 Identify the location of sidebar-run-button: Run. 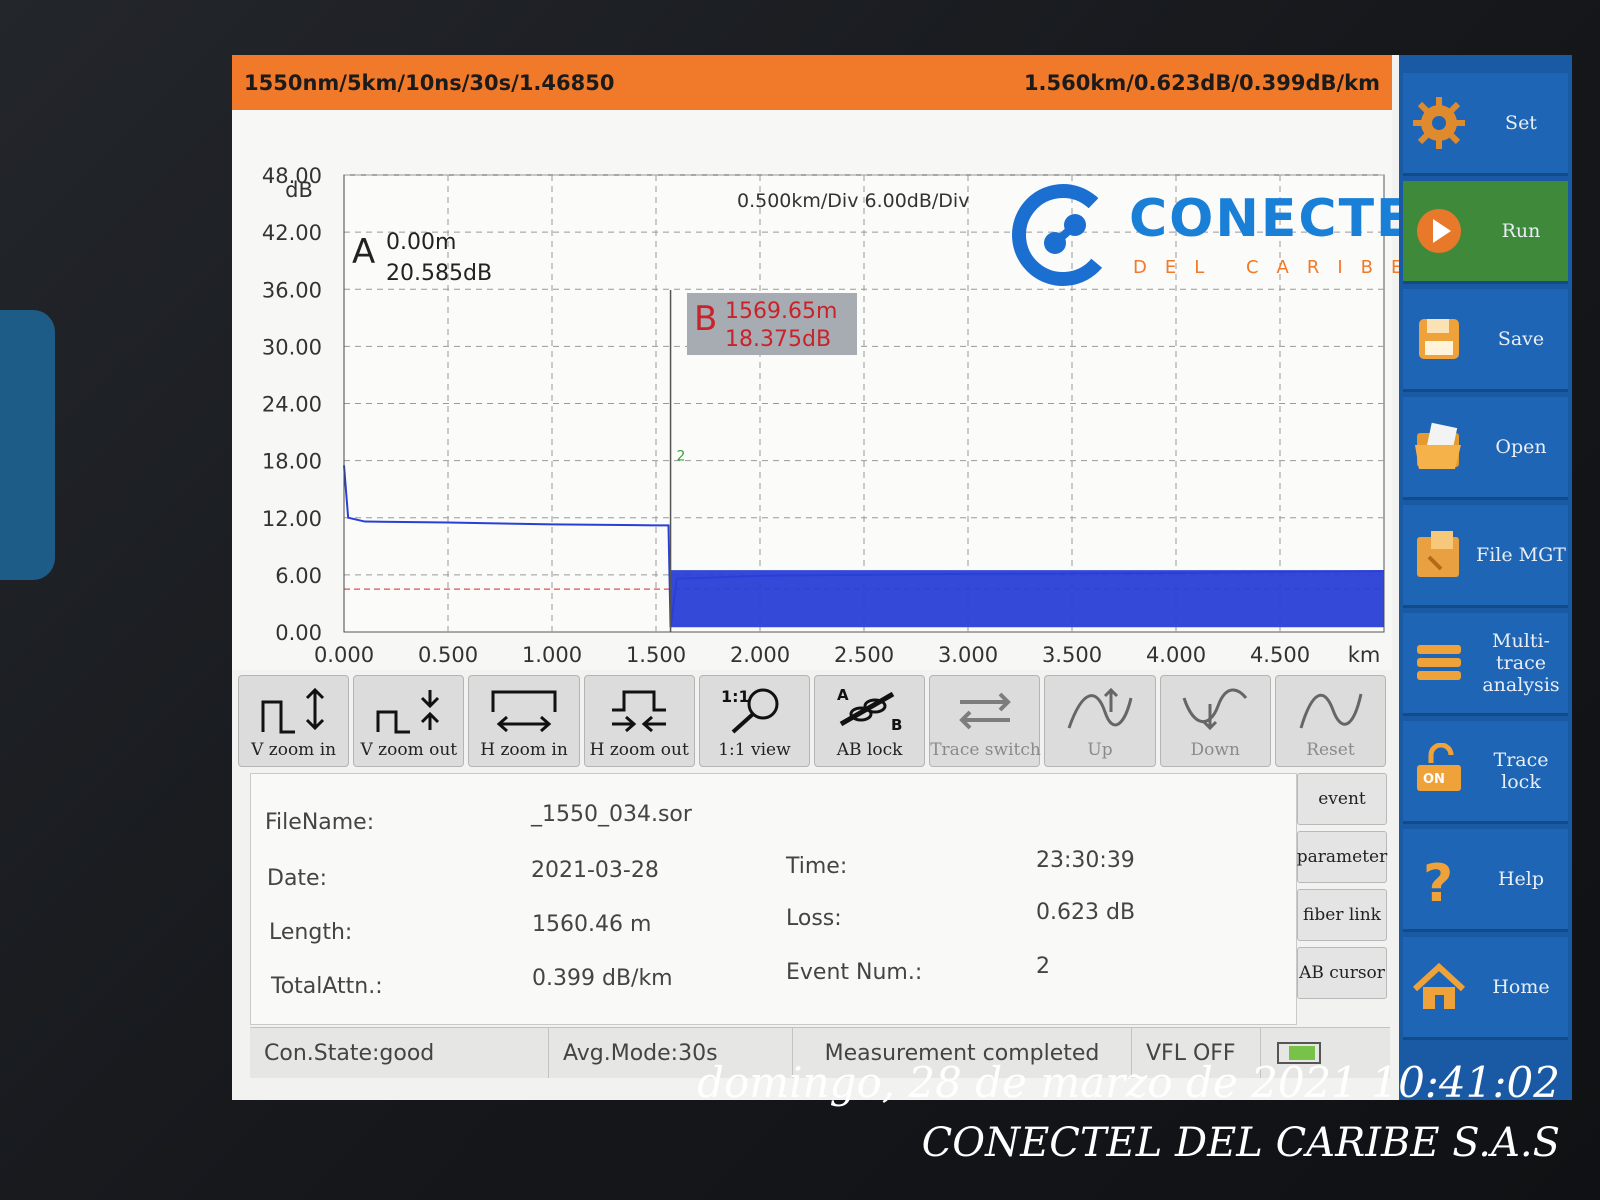
(1485, 232).